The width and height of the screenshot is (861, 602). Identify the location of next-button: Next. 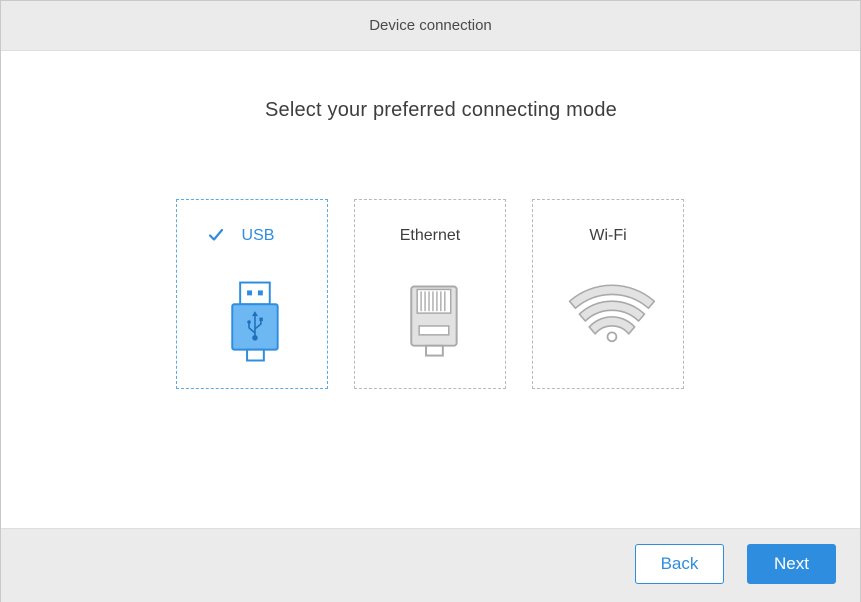
(791, 564).